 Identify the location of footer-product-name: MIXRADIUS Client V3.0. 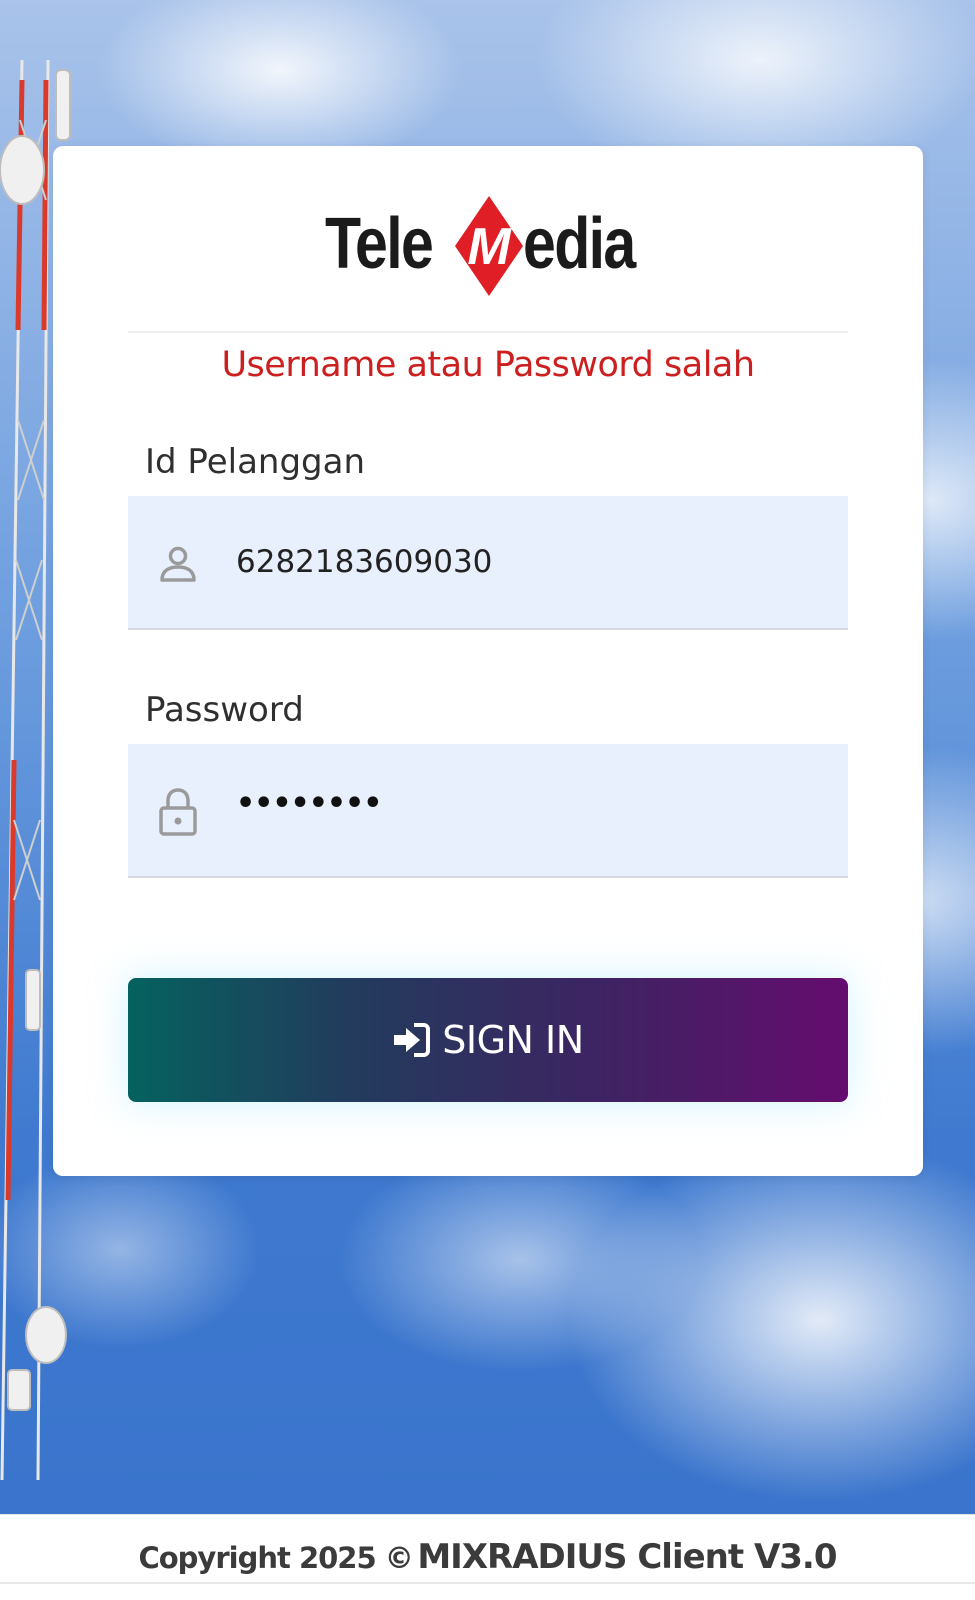
(627, 1557).